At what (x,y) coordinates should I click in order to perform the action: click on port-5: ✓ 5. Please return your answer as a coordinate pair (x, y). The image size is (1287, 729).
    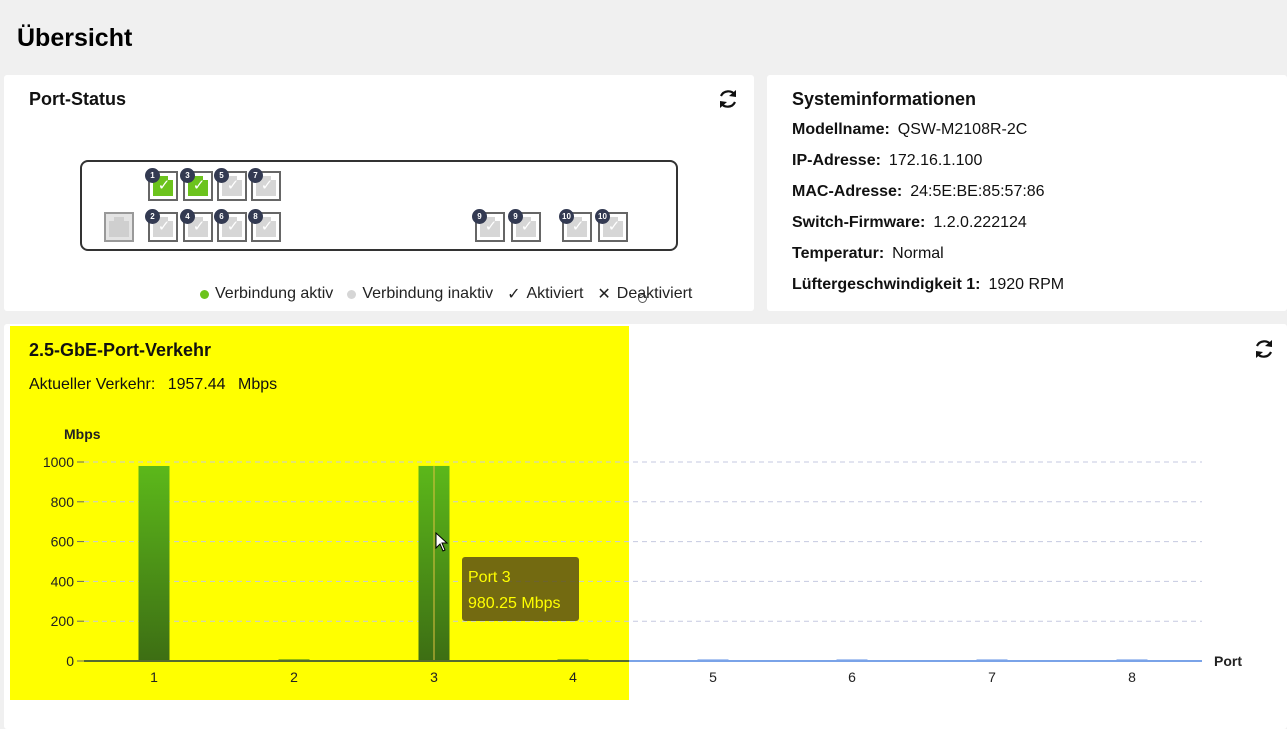
    Looking at the image, I should click on (230, 184).